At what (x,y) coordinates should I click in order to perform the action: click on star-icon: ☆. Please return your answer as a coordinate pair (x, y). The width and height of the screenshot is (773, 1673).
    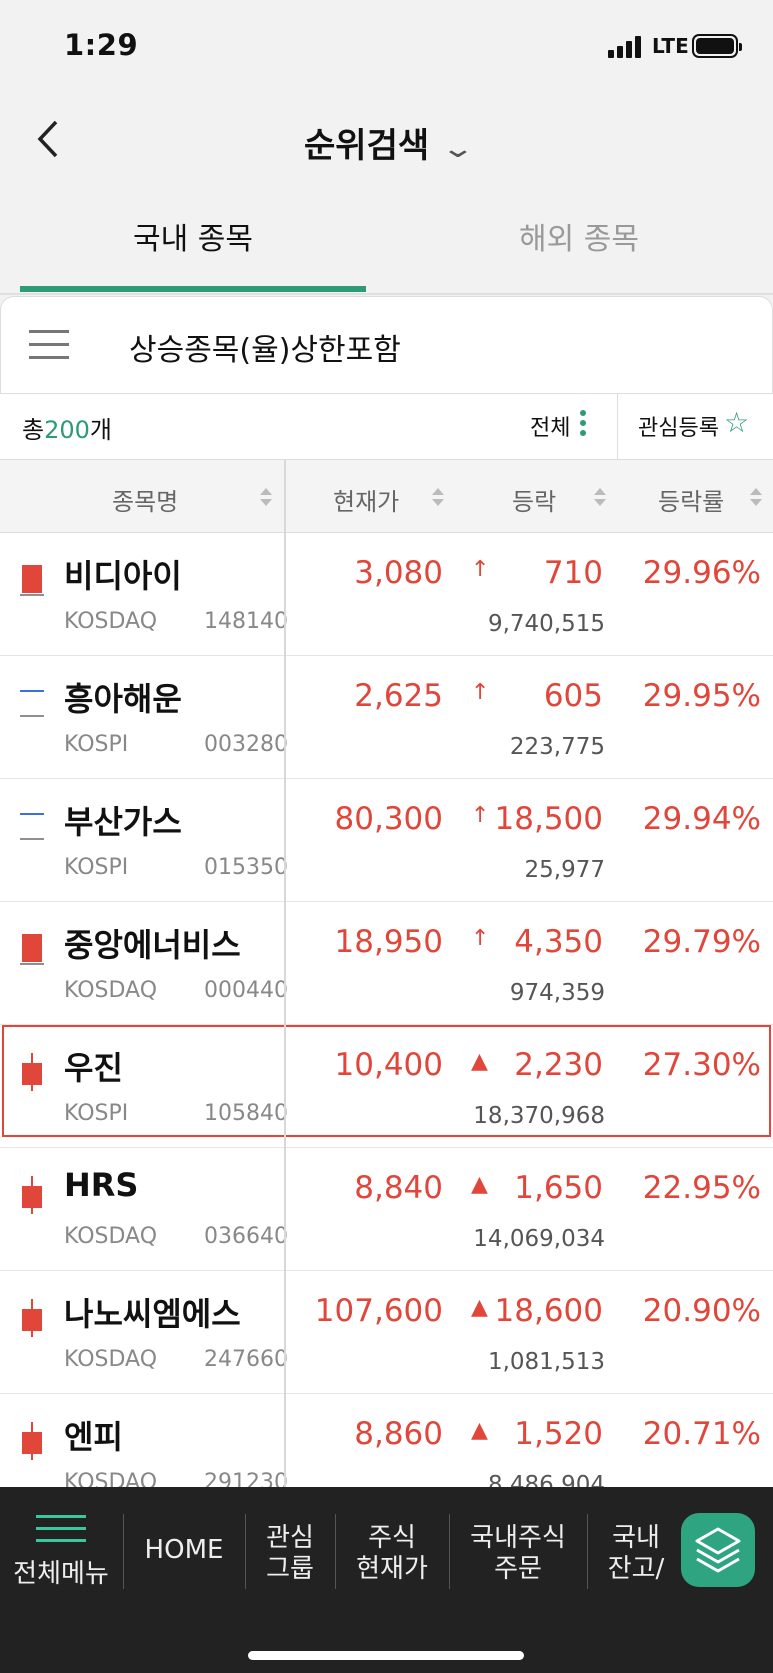
    Looking at the image, I should click on (736, 422).